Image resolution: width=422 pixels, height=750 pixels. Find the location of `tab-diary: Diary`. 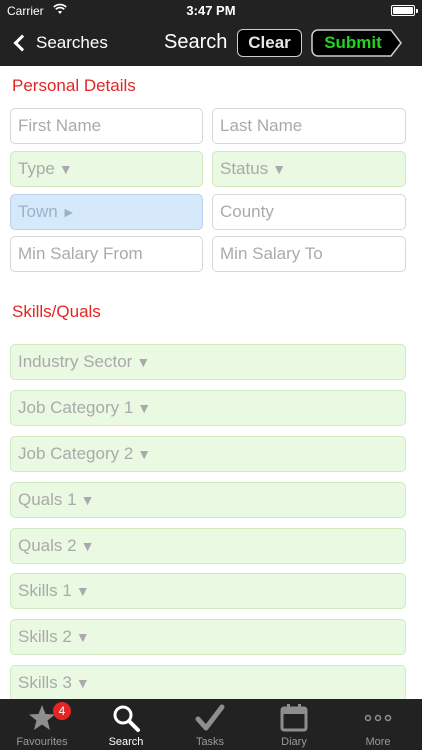

tab-diary: Diary is located at coordinates (294, 724).